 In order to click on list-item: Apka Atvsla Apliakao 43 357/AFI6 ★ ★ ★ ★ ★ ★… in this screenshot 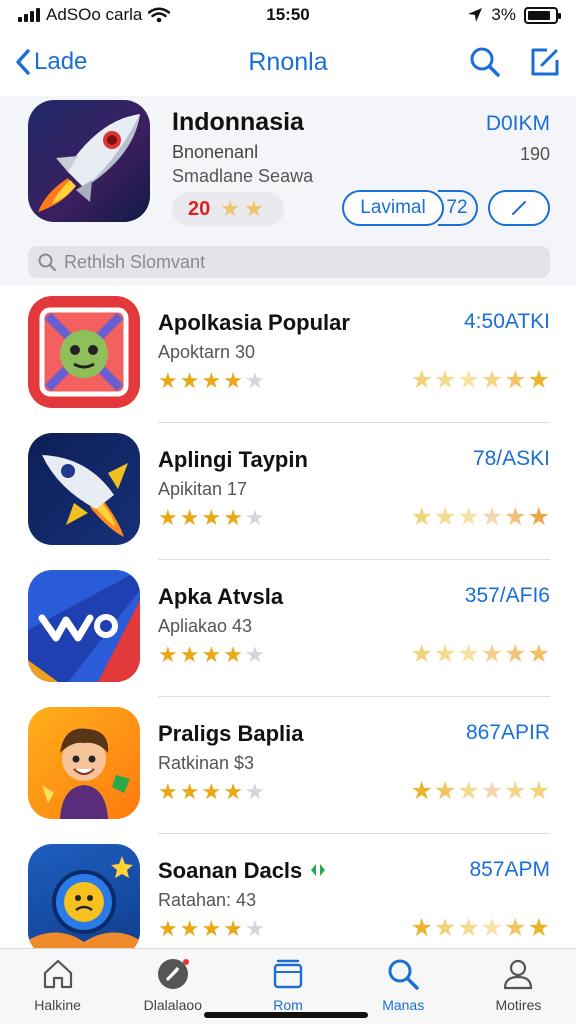, I will do `click(288, 628)`.